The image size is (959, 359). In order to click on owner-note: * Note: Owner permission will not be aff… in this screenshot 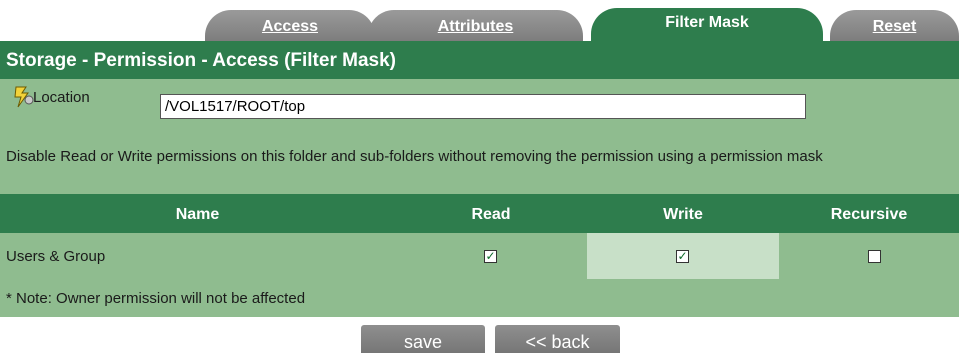, I will do `click(479, 298)`.